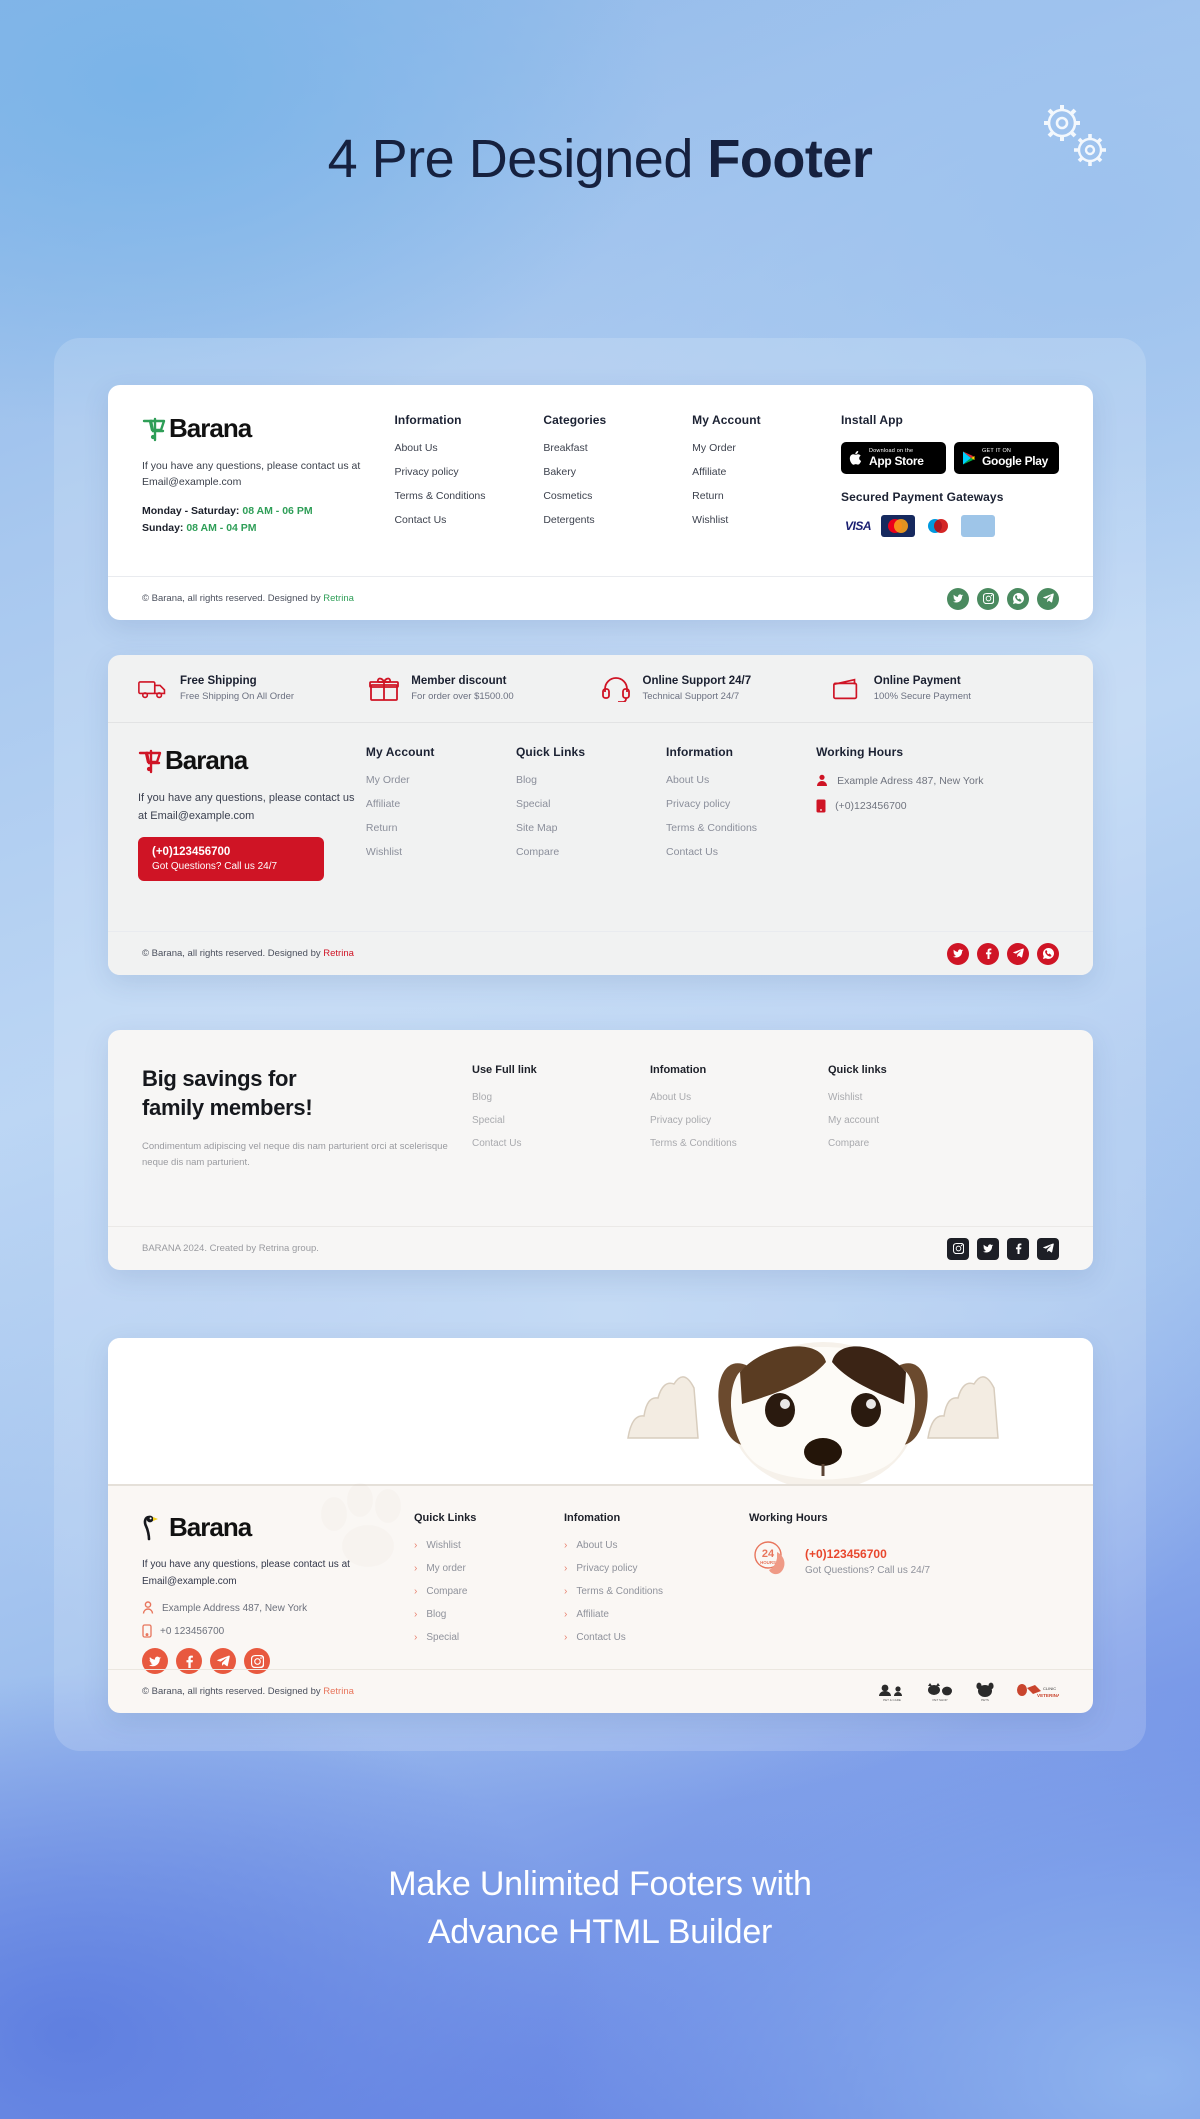  Describe the element at coordinates (489, 1637) in the screenshot. I see `link-item: › Special` at that location.